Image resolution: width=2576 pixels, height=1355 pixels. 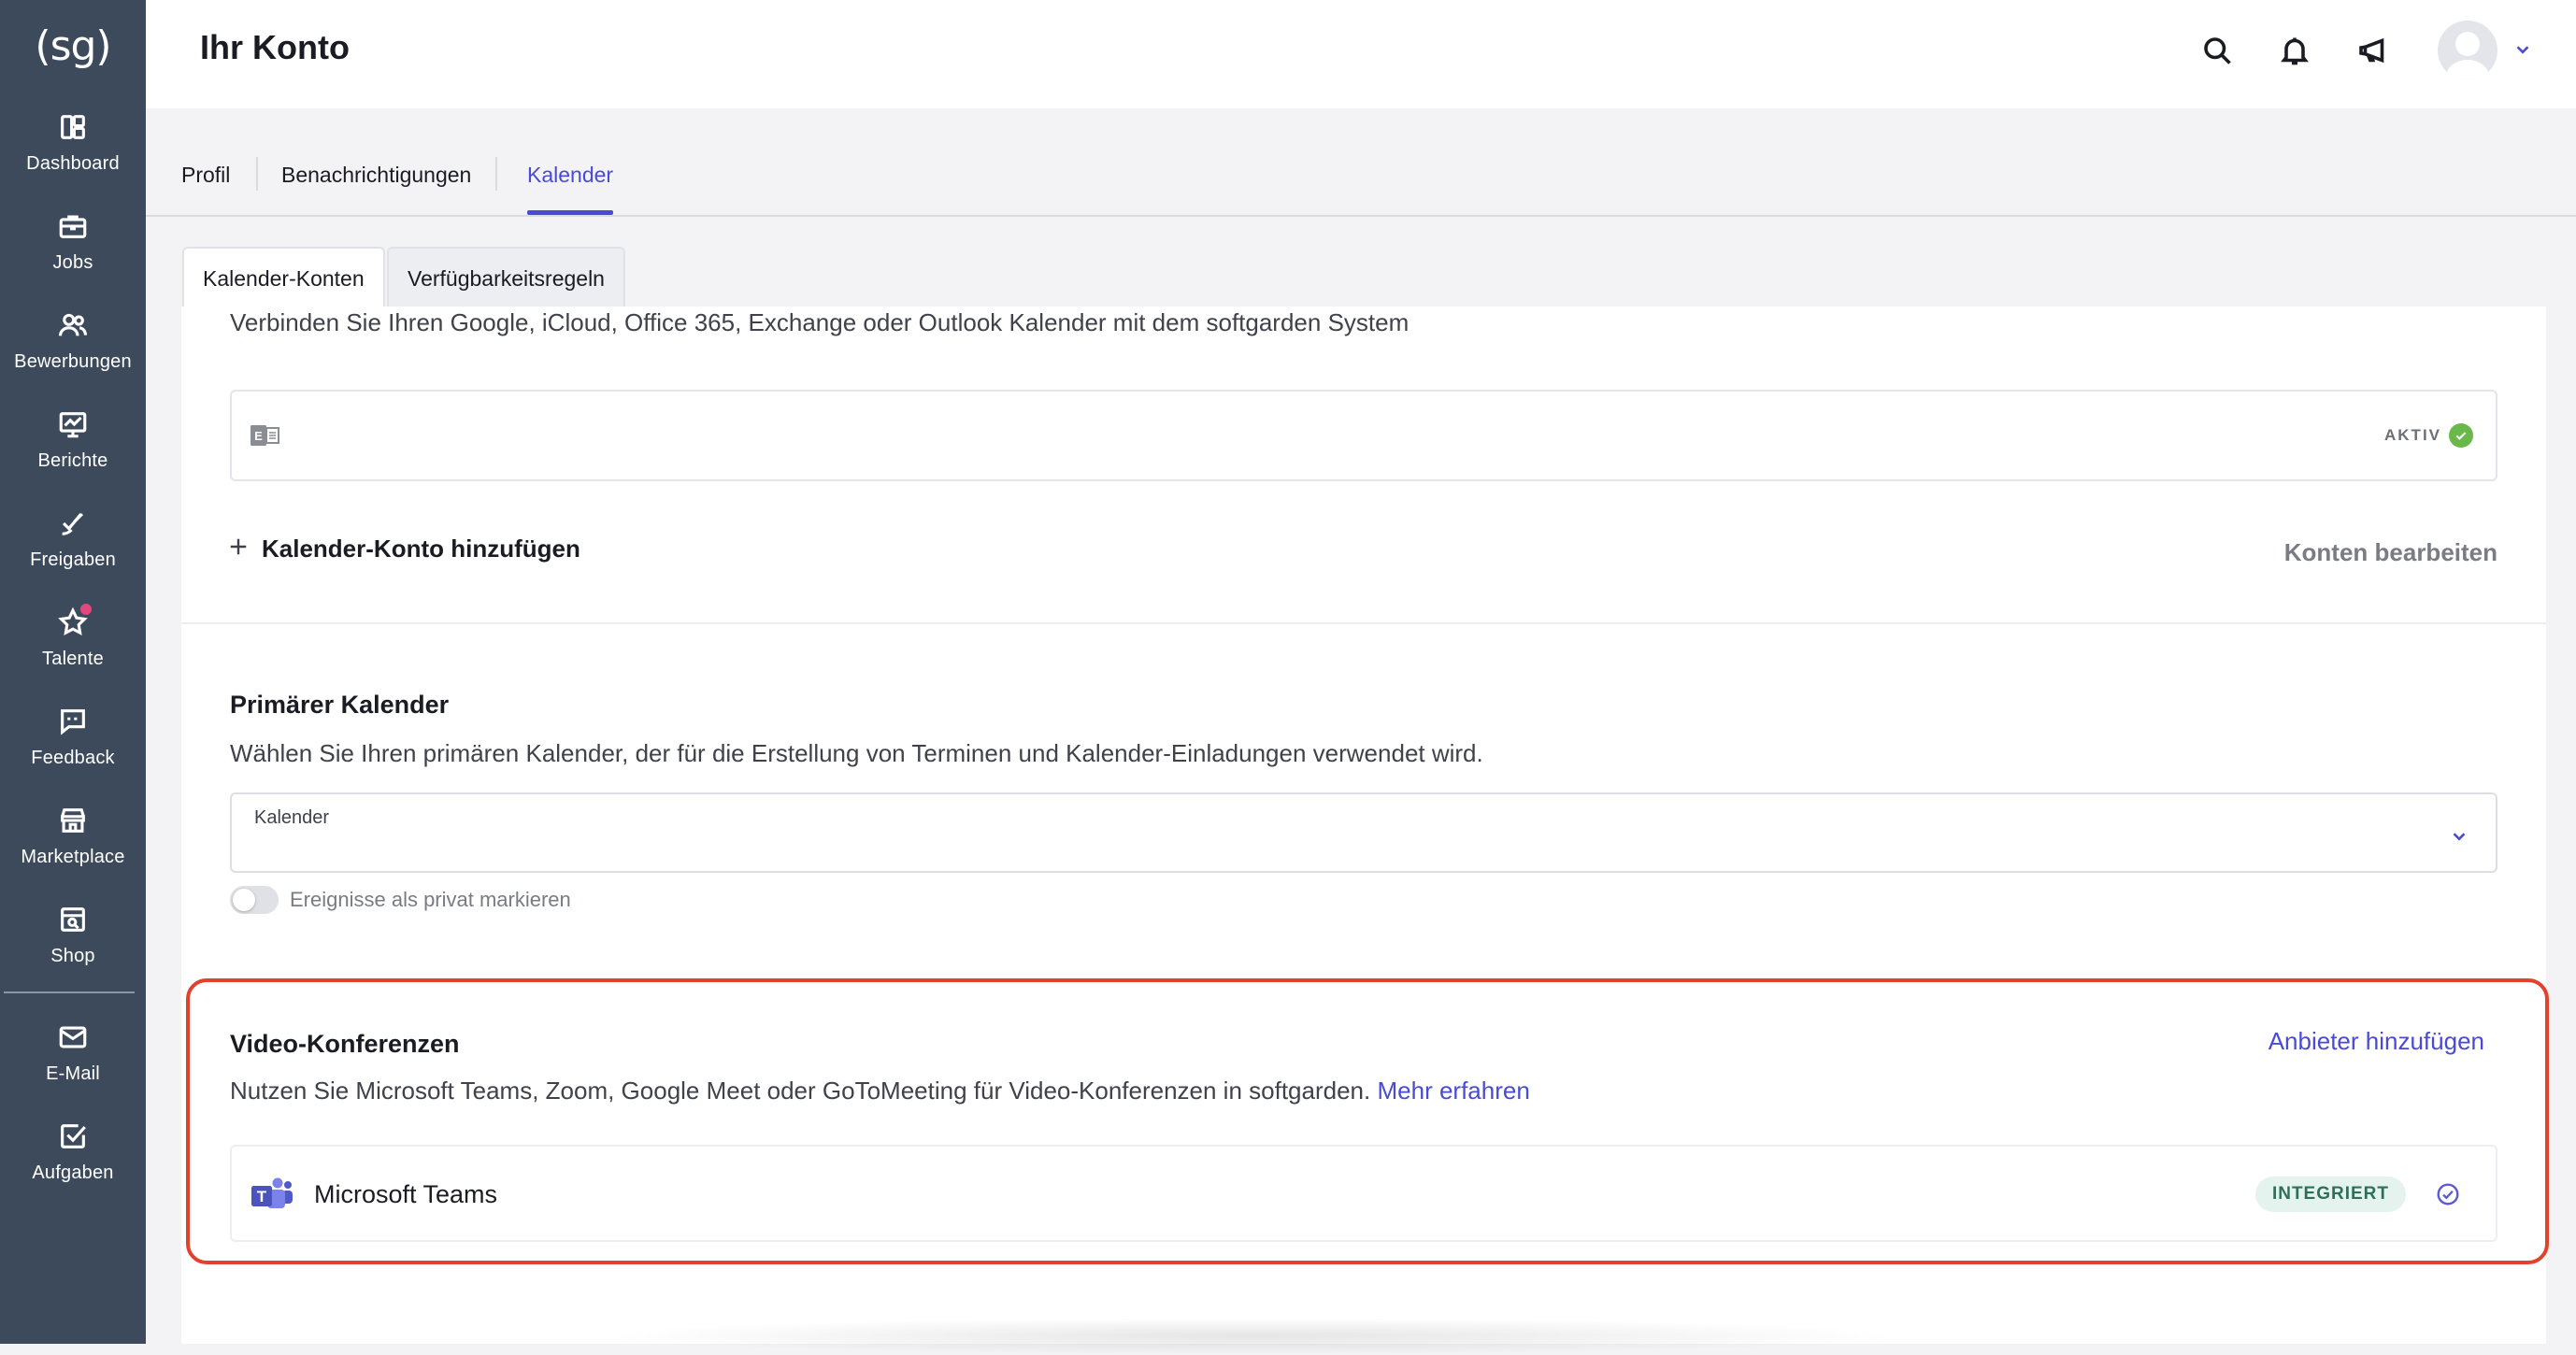 I want to click on tab-kalender: Kalender, so click(x=570, y=189).